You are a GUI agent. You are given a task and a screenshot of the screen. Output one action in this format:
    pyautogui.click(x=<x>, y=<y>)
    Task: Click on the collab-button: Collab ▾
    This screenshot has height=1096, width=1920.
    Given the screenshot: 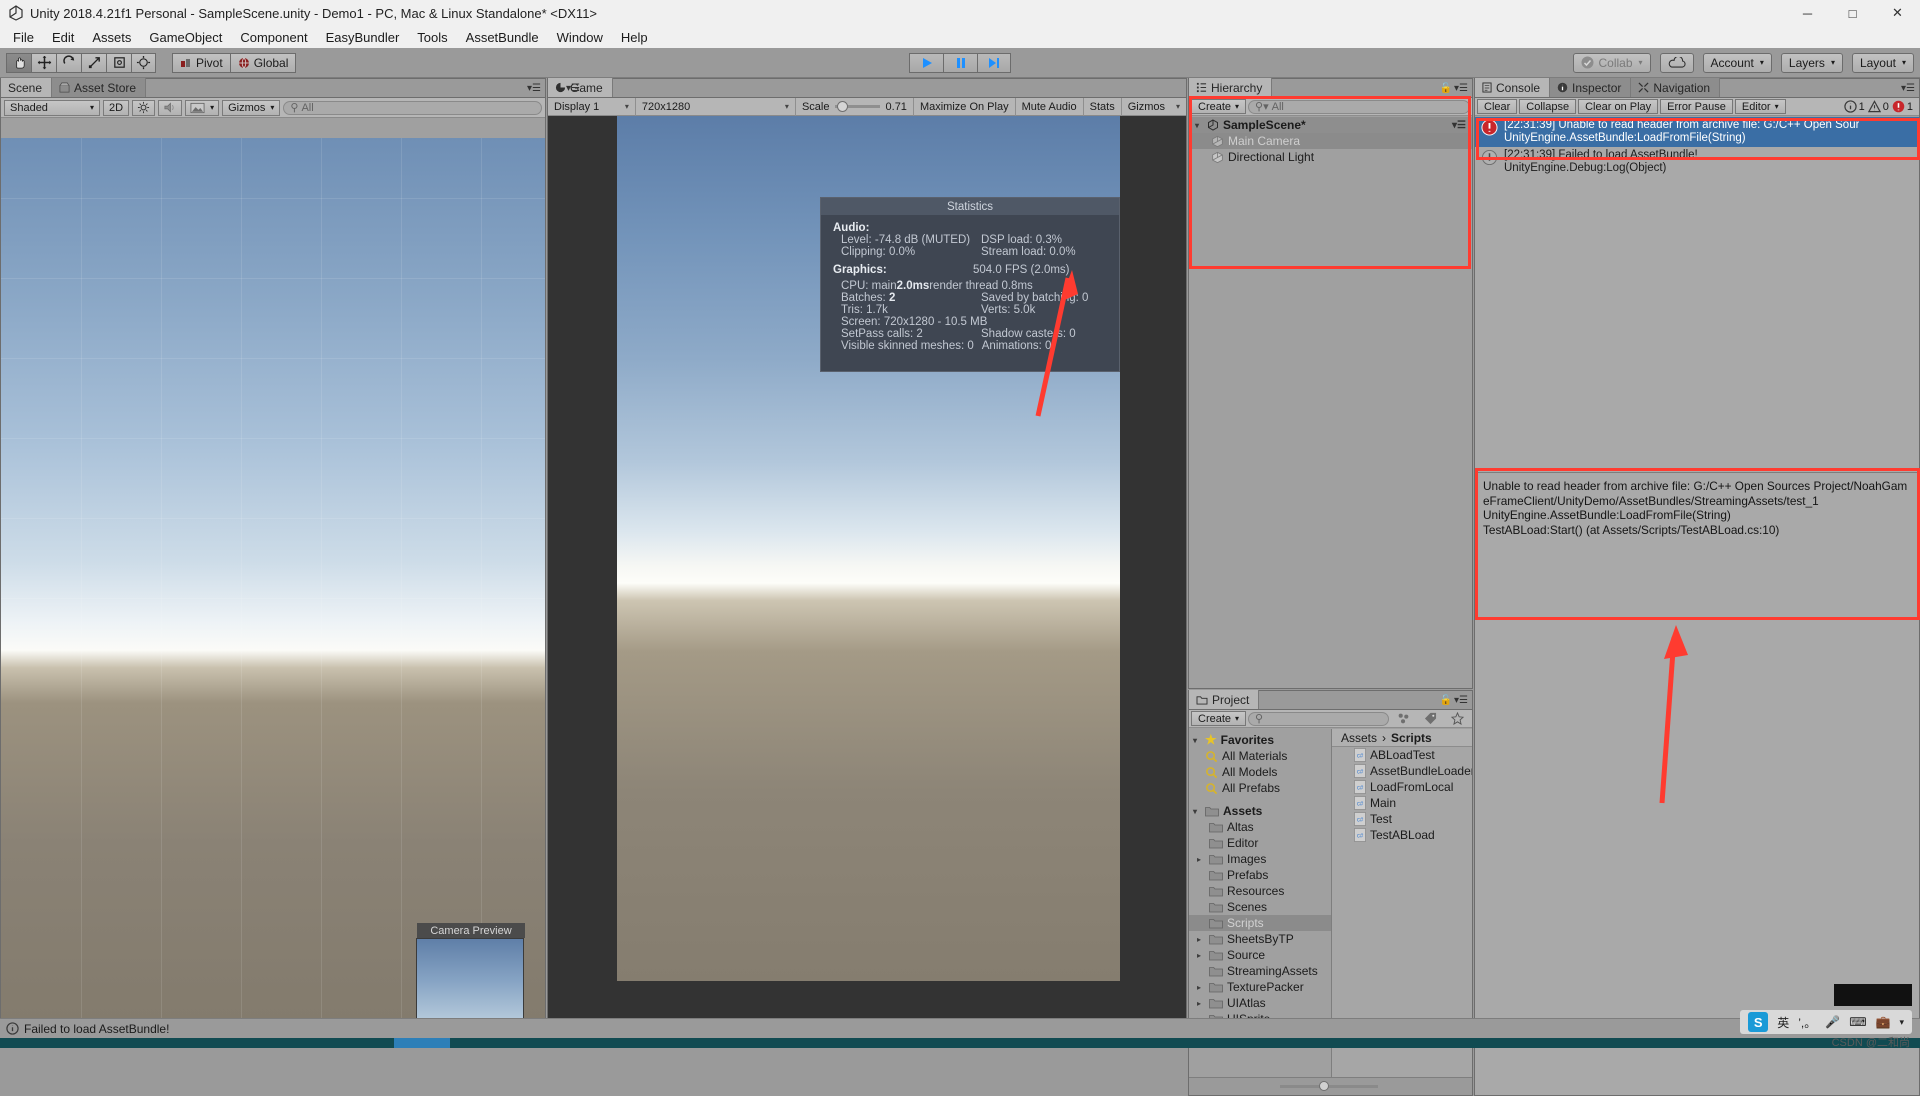 What is the action you would take?
    pyautogui.click(x=1611, y=63)
    